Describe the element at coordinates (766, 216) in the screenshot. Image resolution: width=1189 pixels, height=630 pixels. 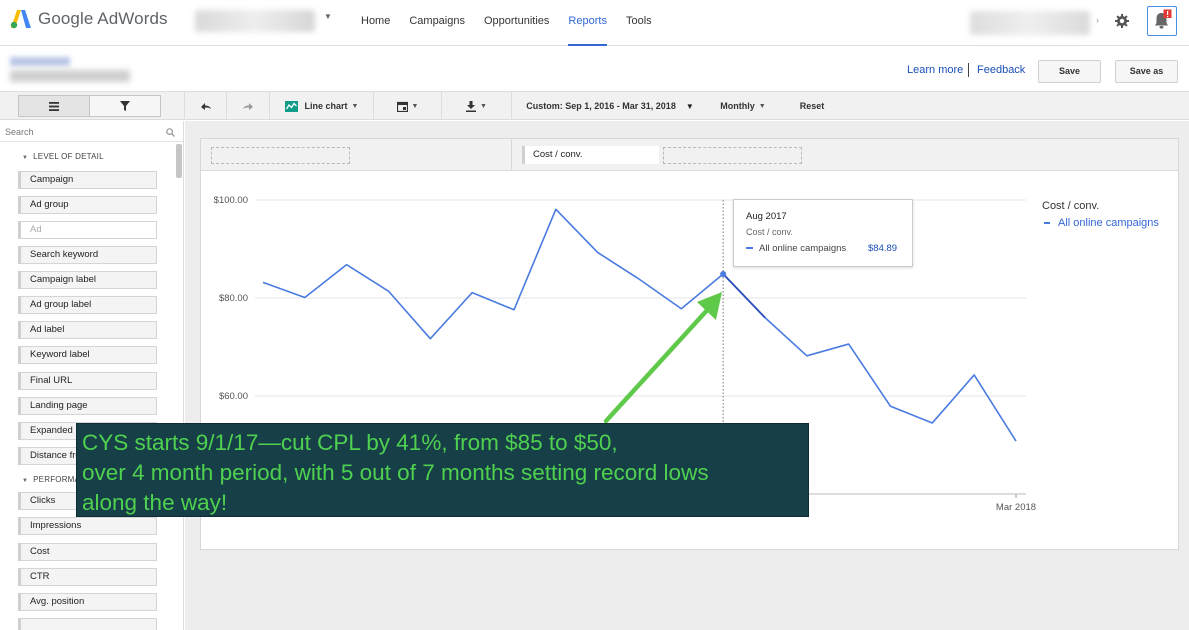
I see `tooltip-date: Aug 2017` at that location.